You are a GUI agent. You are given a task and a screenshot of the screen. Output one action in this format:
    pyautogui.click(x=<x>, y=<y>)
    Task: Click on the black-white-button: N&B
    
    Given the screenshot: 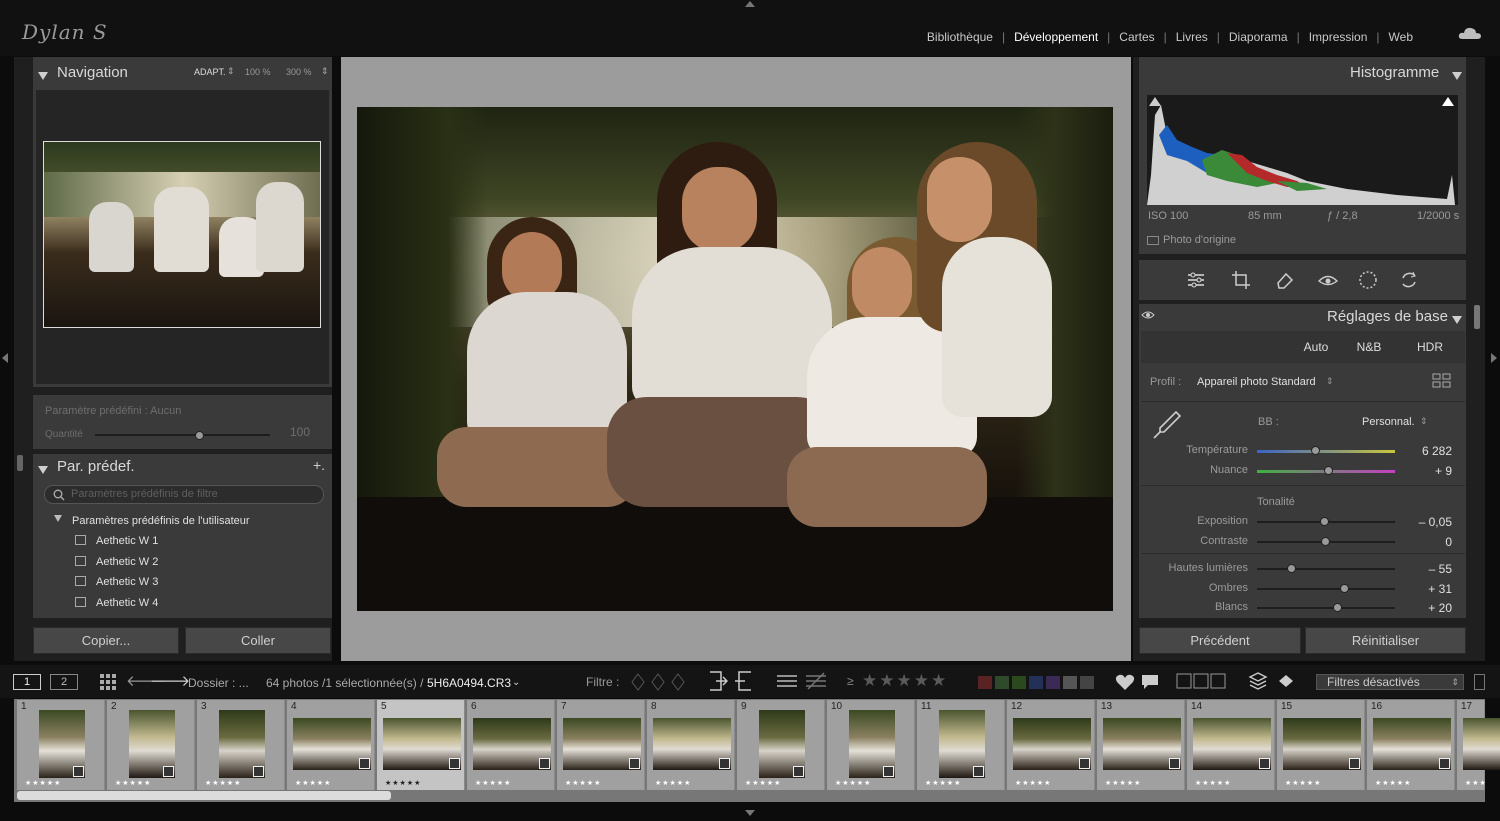 What is the action you would take?
    pyautogui.click(x=1369, y=347)
    